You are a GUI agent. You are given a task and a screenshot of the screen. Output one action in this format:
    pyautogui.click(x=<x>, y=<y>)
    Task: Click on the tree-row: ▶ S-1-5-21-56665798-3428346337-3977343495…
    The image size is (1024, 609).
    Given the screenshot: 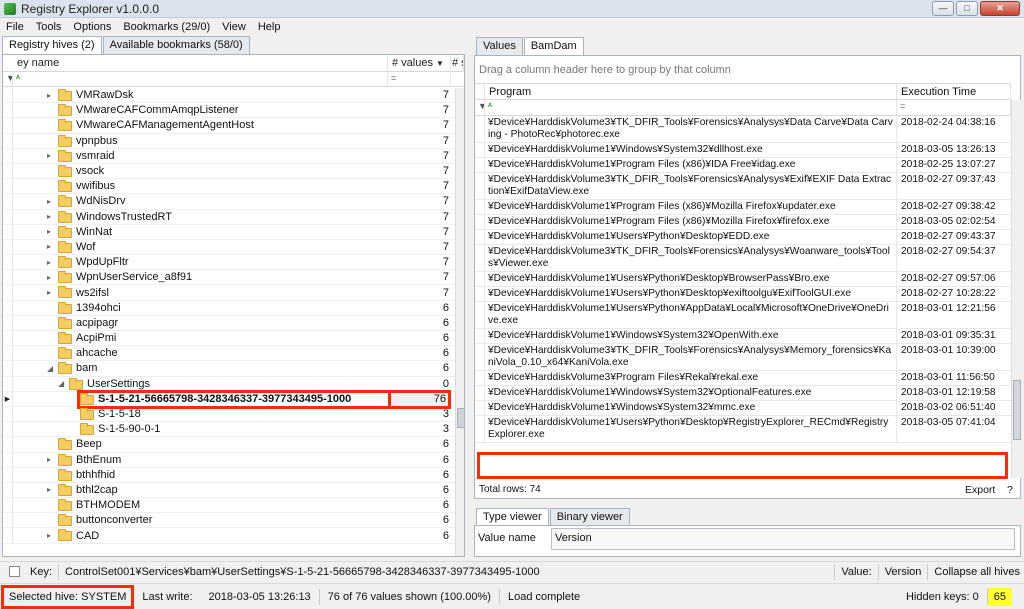 What is the action you would take?
    pyautogui.click(x=229, y=399)
    